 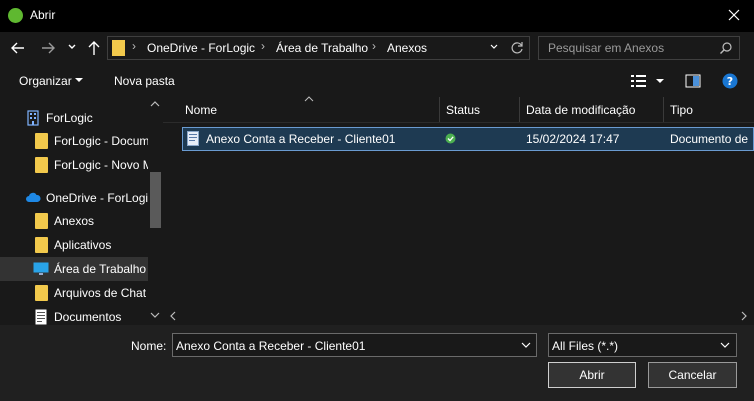 What do you see at coordinates (726, 48) in the screenshot?
I see `search-icon` at bounding box center [726, 48].